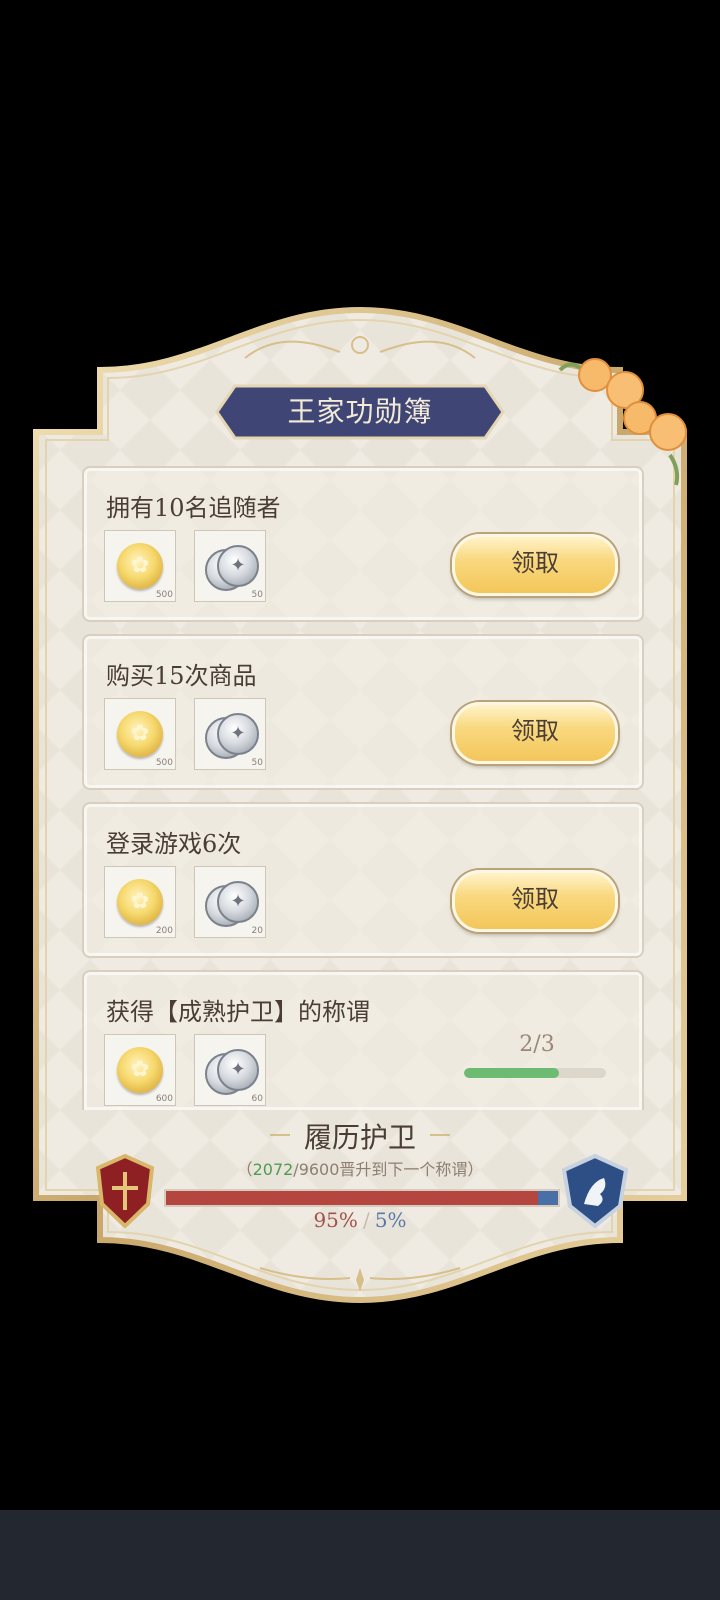 This screenshot has width=720, height=1600. I want to click on paren-close: ）, so click(475, 1169).